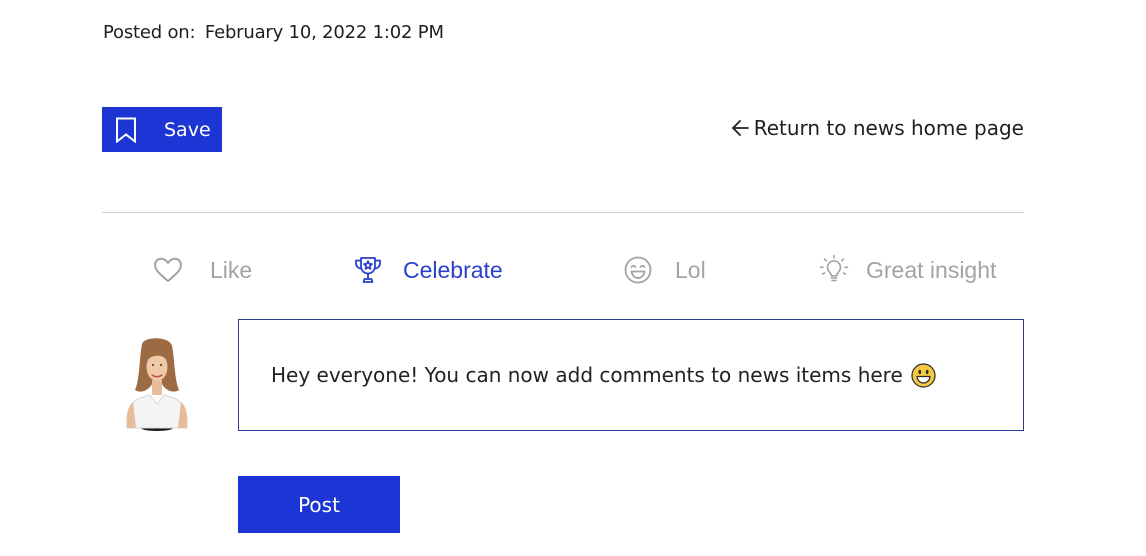 The height and width of the screenshot is (556, 1146). What do you see at coordinates (202, 270) in the screenshot?
I see `reaction-like: Like` at bounding box center [202, 270].